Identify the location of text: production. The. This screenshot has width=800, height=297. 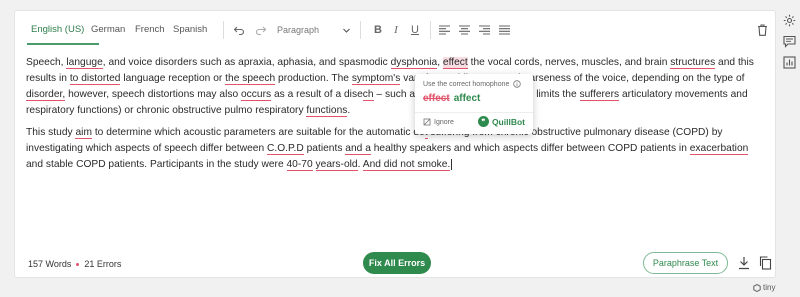
(313, 78).